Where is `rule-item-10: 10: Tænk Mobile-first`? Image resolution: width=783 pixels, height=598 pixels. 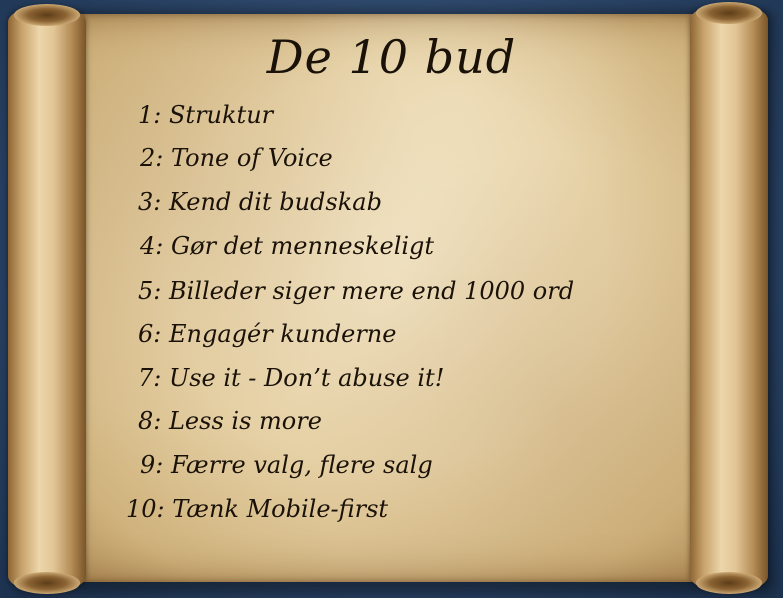
rule-item-10: 10: Tænk Mobile-first is located at coordinates (257, 509).